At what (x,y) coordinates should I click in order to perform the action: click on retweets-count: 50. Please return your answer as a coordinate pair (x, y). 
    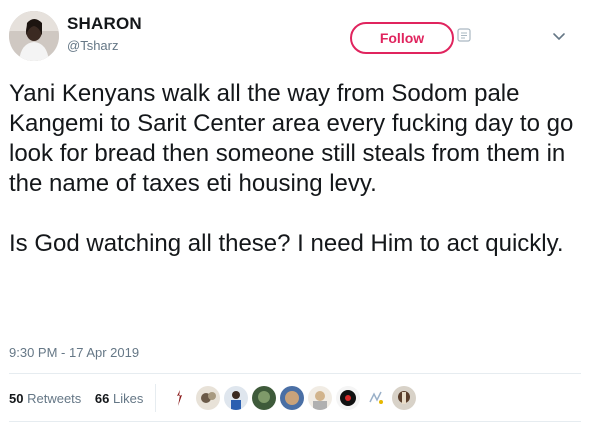
    Looking at the image, I should click on (16, 398).